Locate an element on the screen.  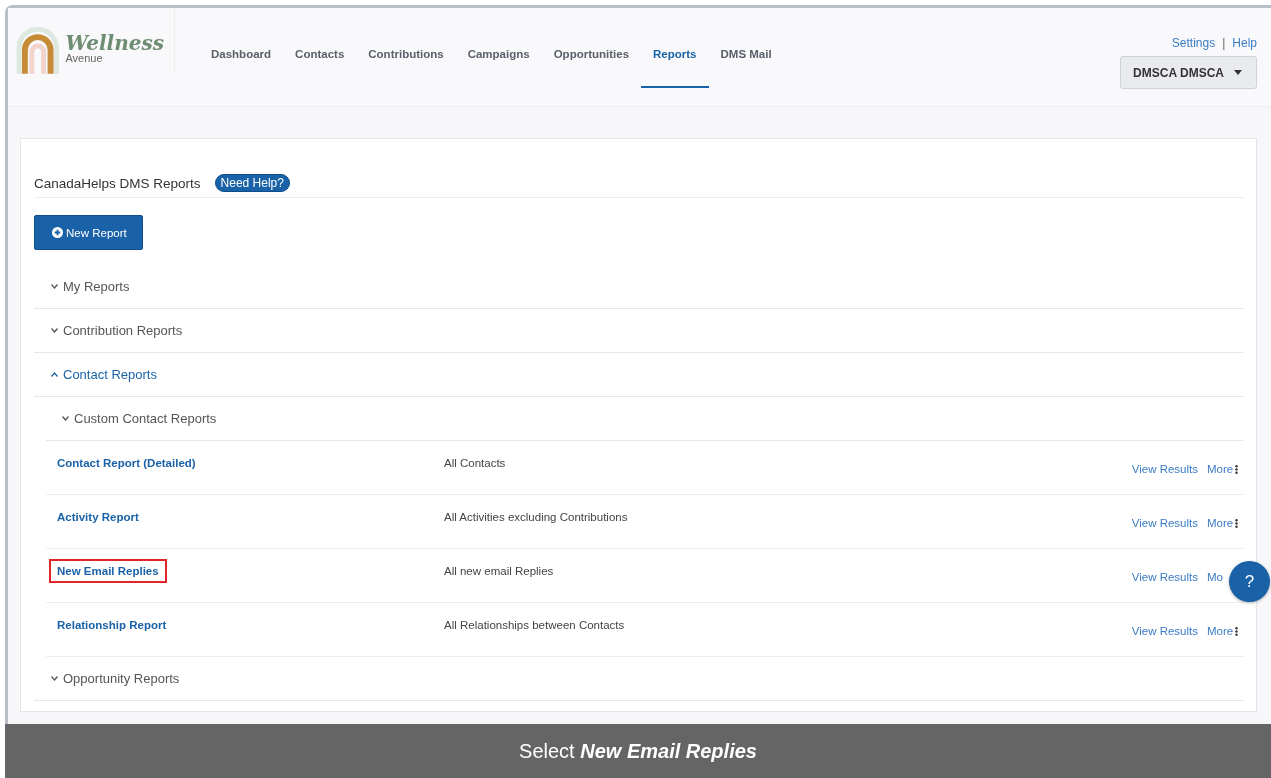
settings-link: Settings is located at coordinates (1193, 43).